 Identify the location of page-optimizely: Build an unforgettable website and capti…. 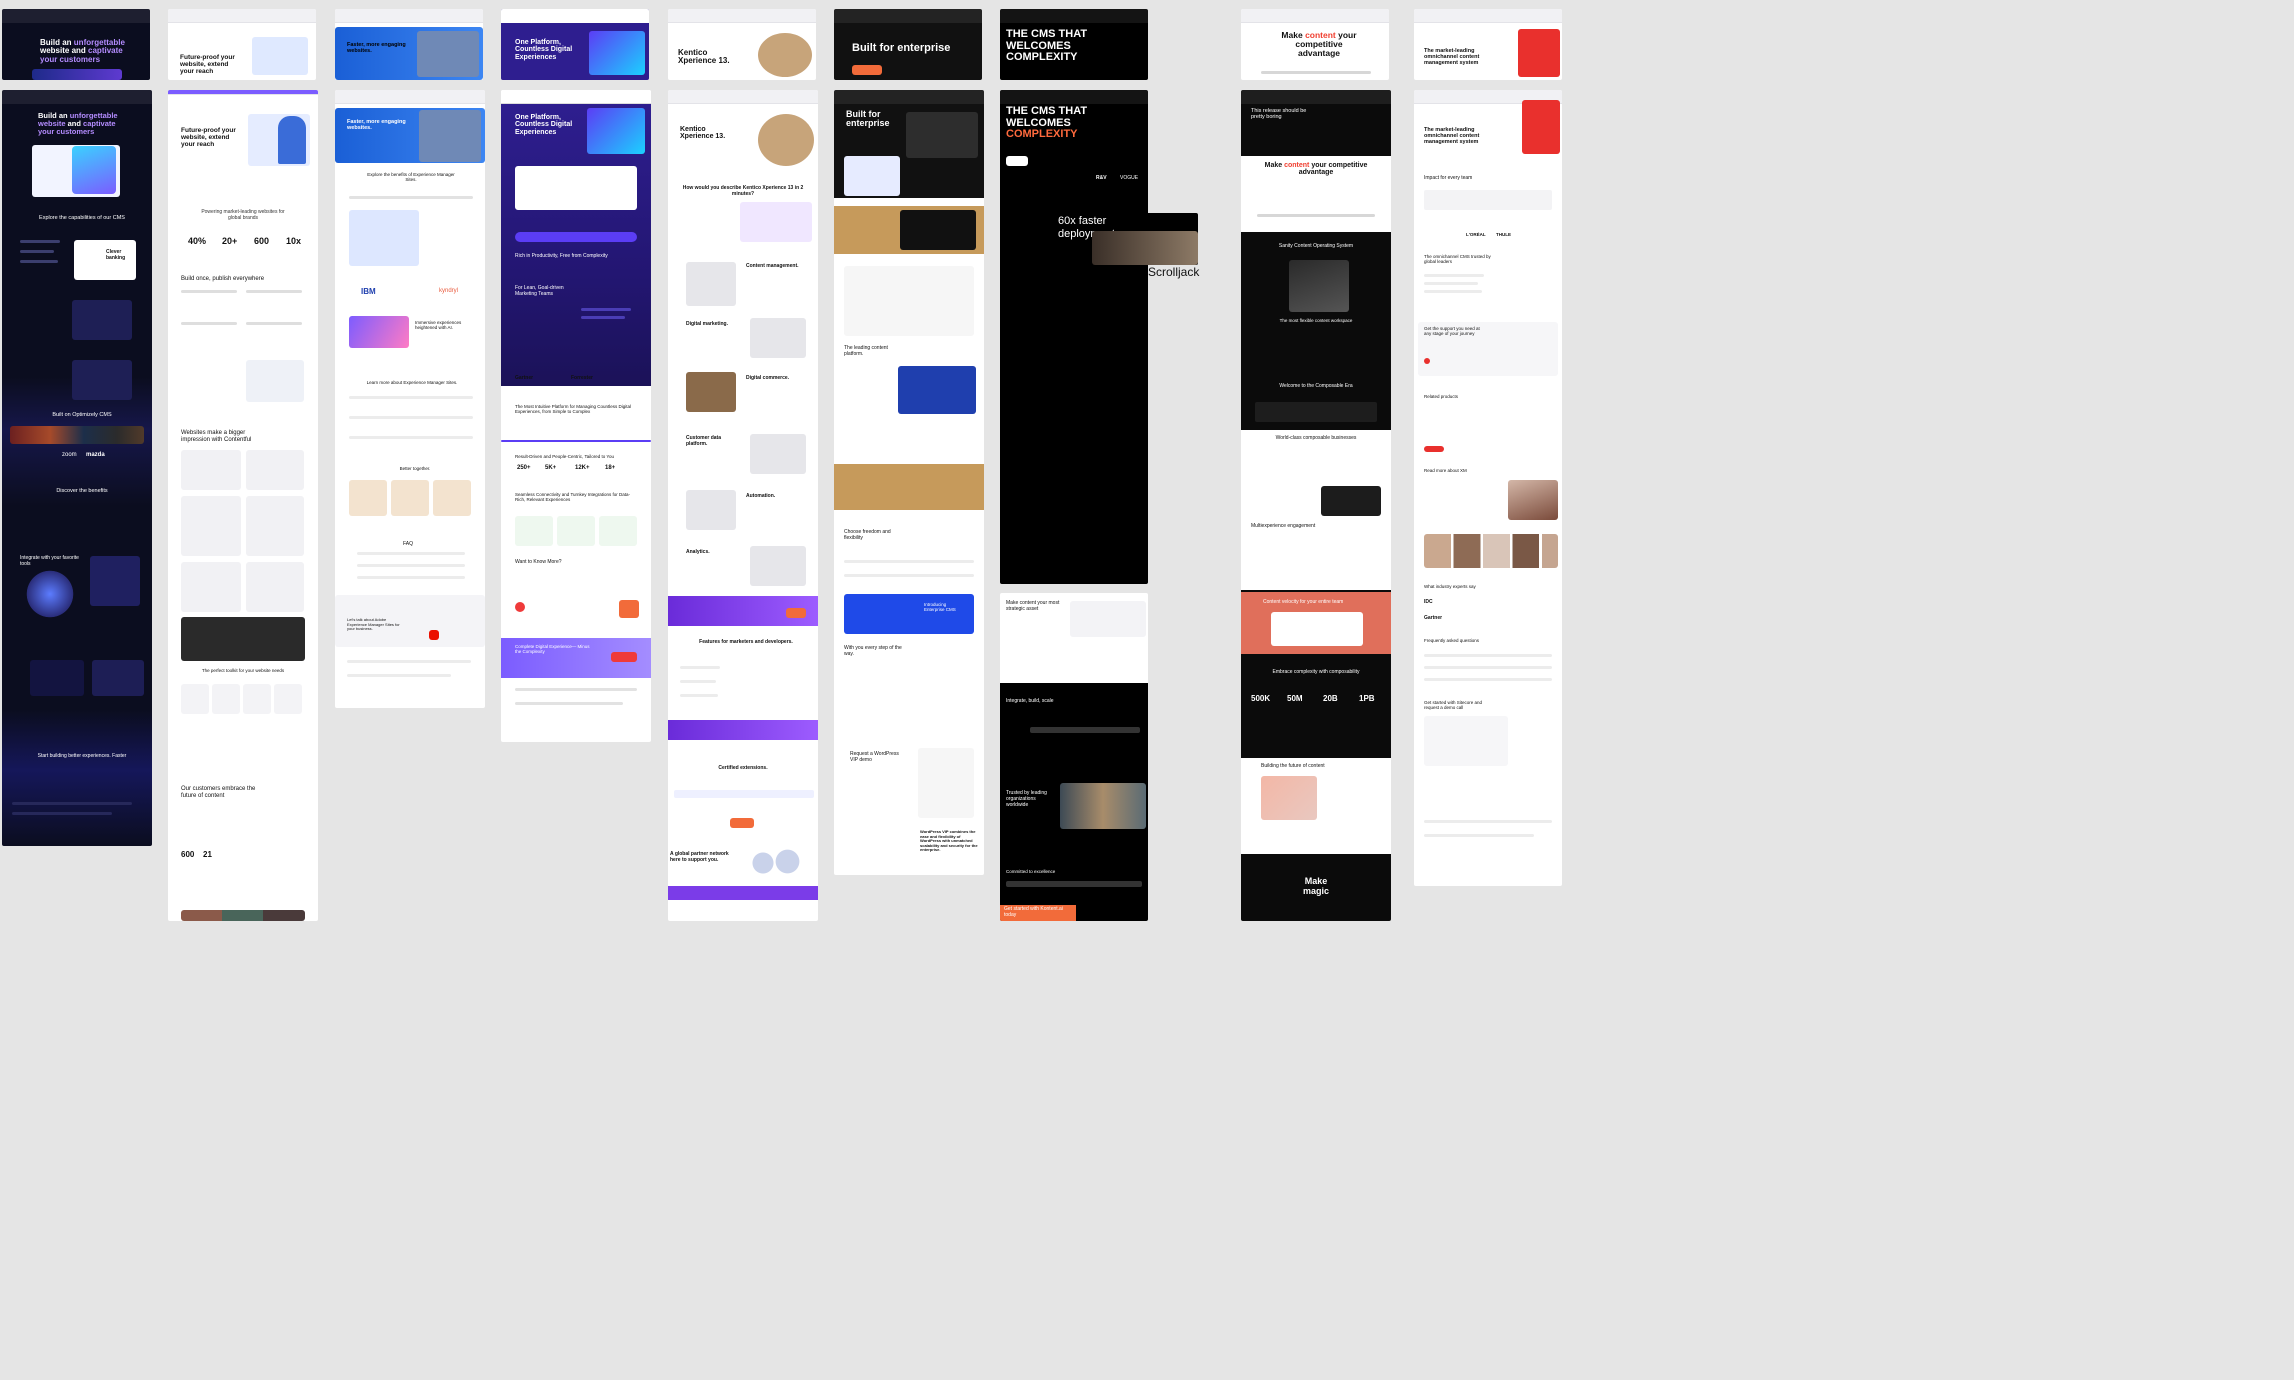
(77, 468).